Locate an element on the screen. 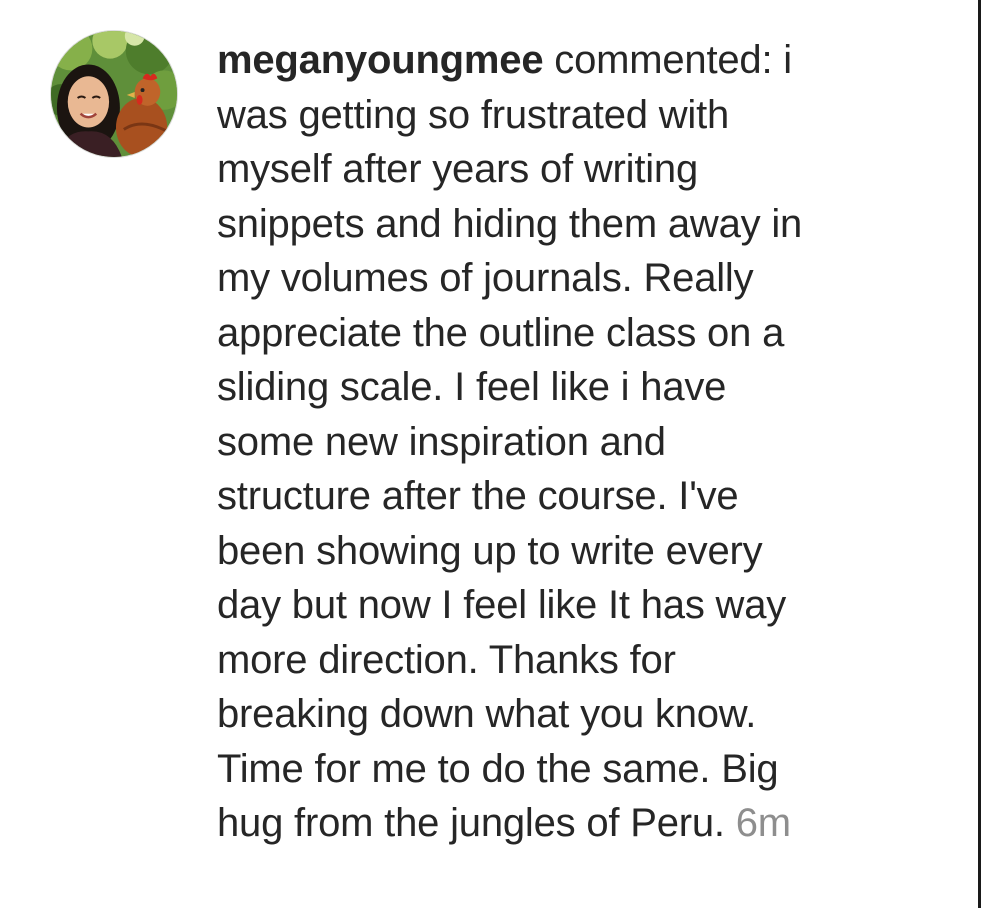 This screenshot has width=981, height=908. avatar is located at coordinates (114, 94).